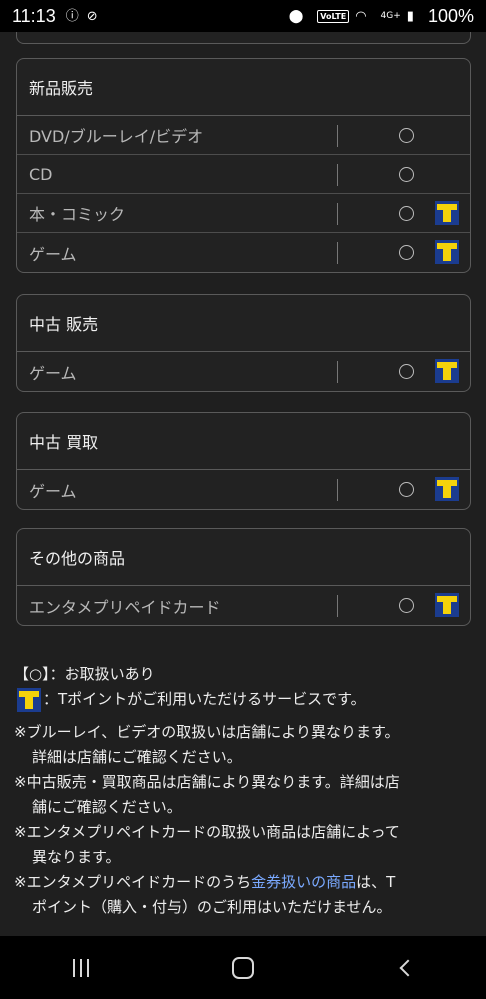 Image resolution: width=486 pixels, height=999 pixels. Describe the element at coordinates (125, 607) in the screenshot. I see `row-label: エンタメプリペイドカード` at that location.